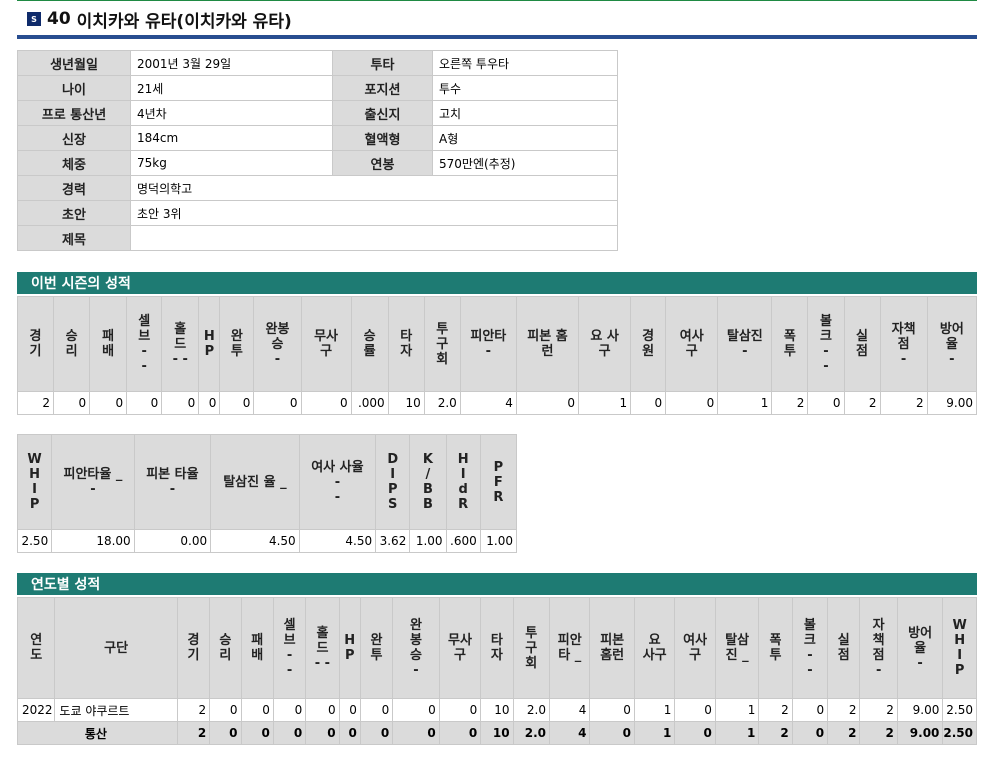  I want to click on column-header: 승 률, so click(369, 344).